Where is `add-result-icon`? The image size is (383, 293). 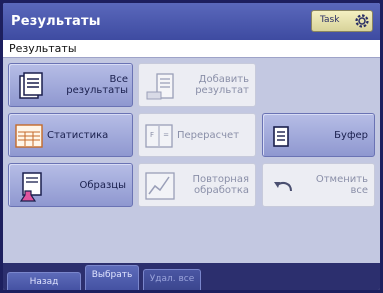 add-result-icon is located at coordinates (160, 86).